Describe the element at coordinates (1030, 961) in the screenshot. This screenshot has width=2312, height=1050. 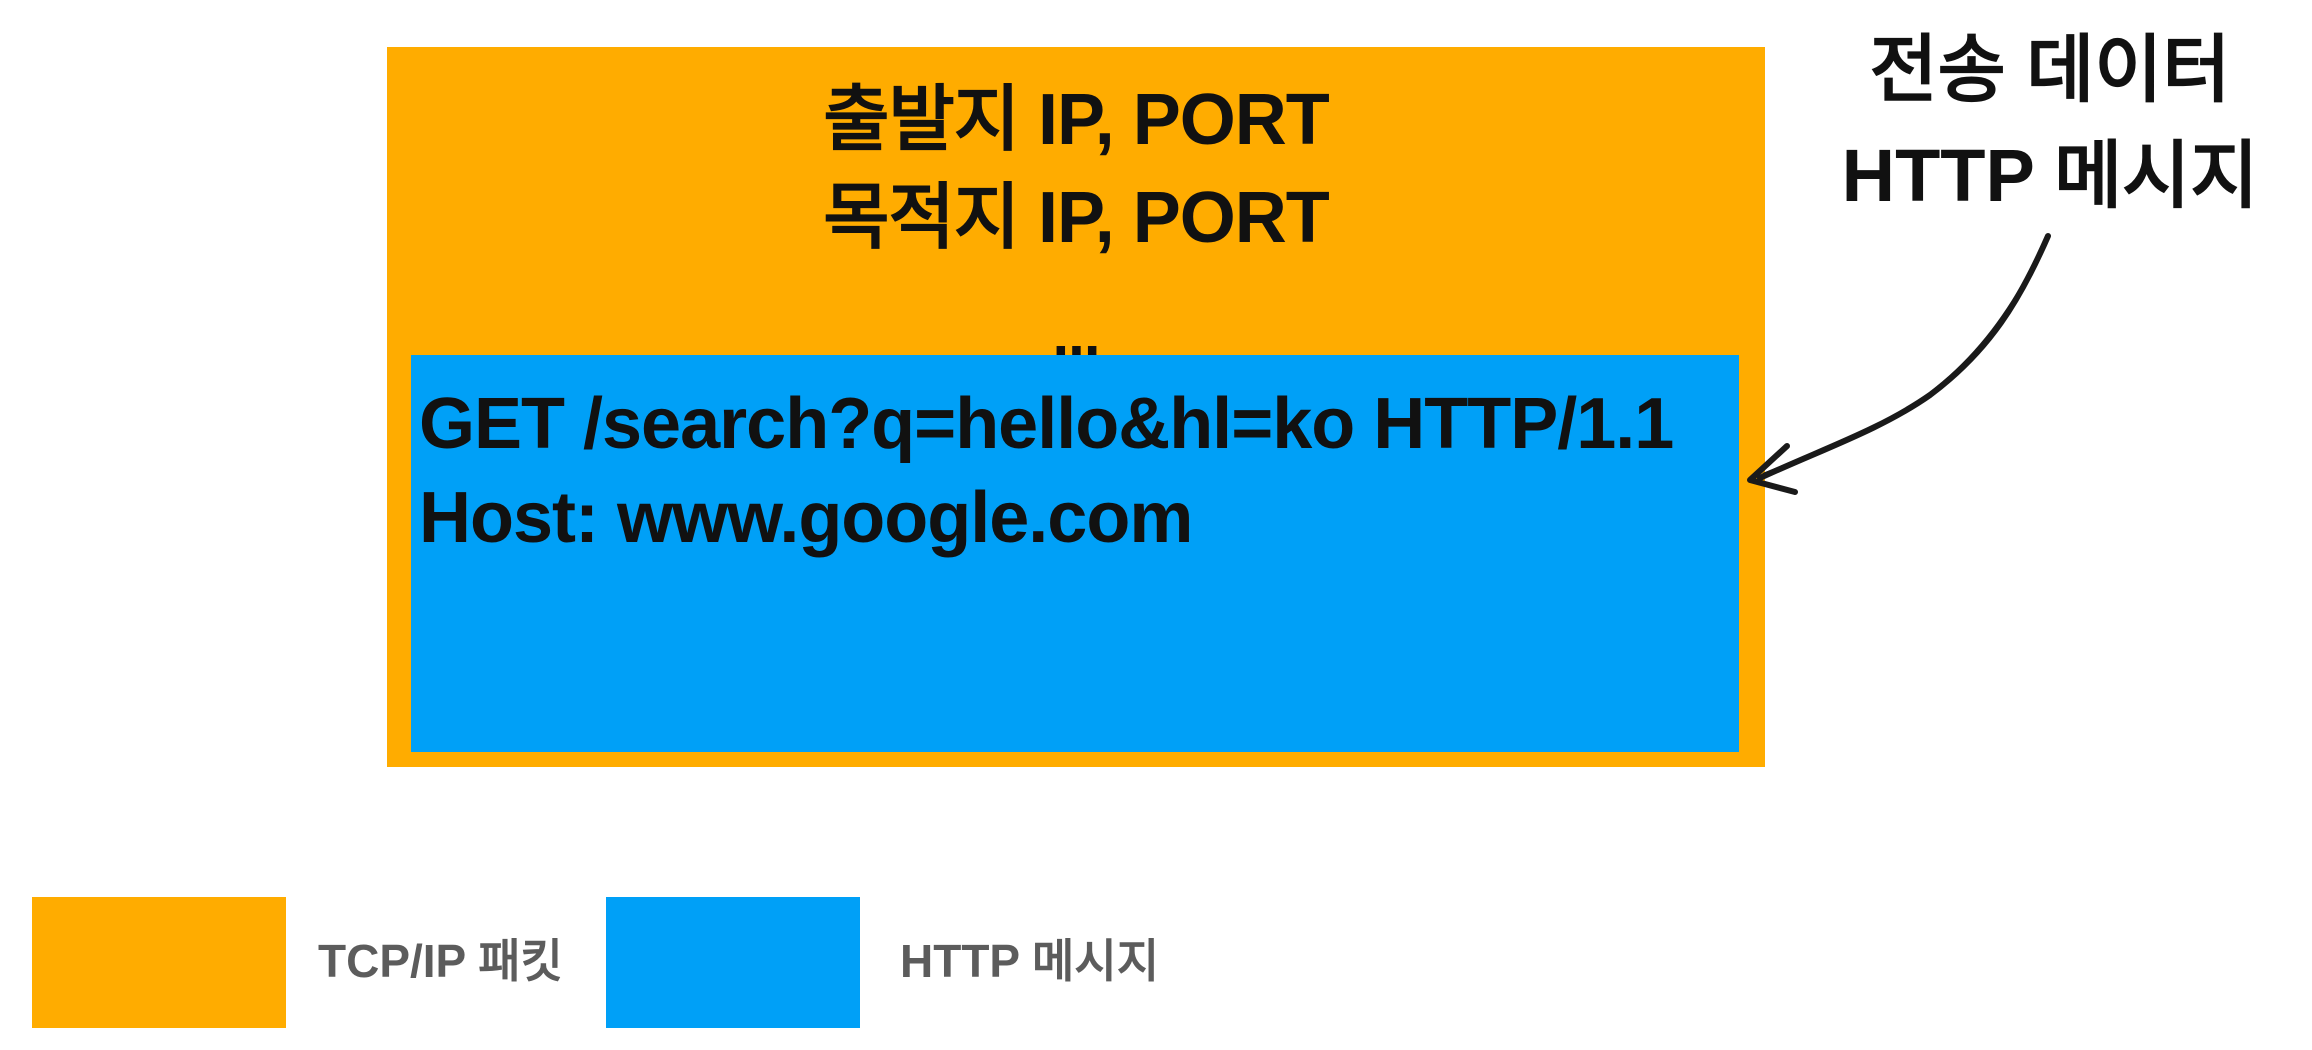
I see `legend-label-http: HTTP 메시지` at that location.